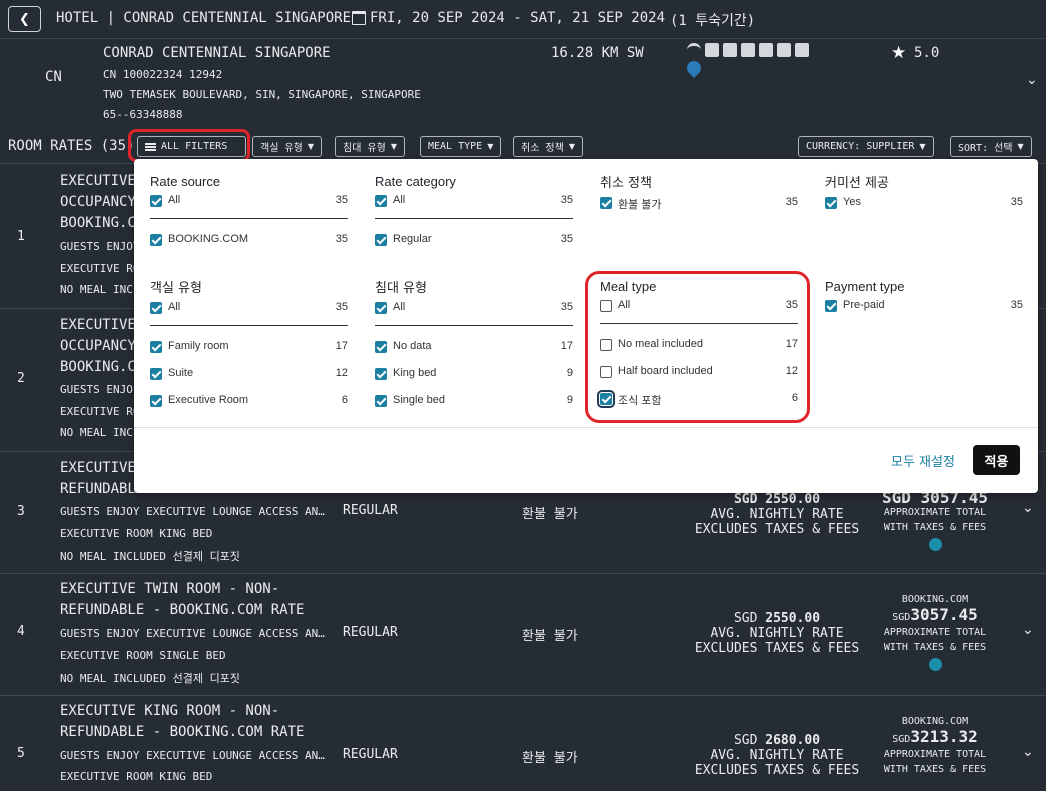 This screenshot has height=791, width=1046. What do you see at coordinates (985, 148) in the screenshot?
I see `sort-label: SORT: 선택` at bounding box center [985, 148].